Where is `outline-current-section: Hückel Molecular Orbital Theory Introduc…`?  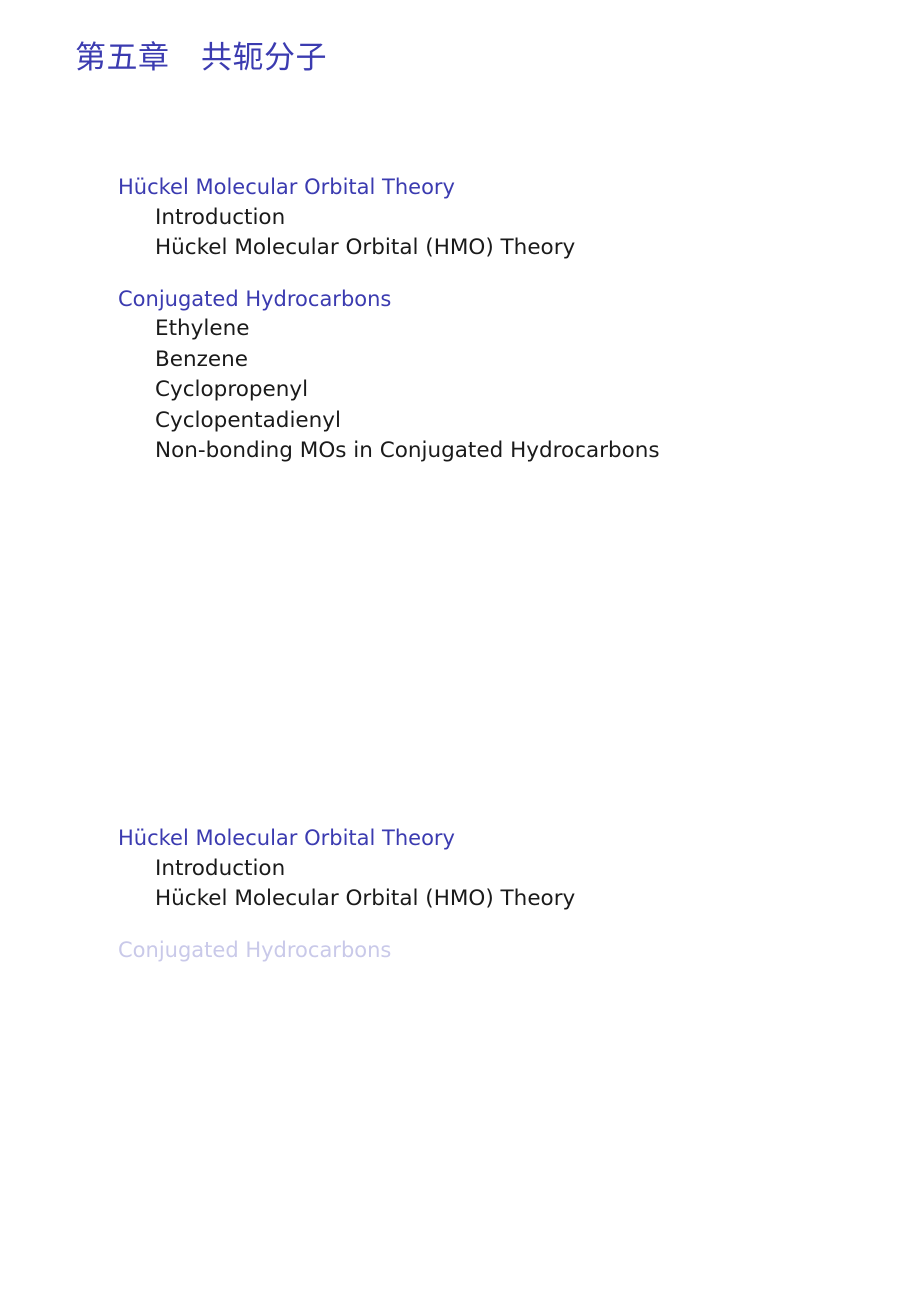 outline-current-section: Hückel Molecular Orbital Theory Introduc… is located at coordinates (460, 894).